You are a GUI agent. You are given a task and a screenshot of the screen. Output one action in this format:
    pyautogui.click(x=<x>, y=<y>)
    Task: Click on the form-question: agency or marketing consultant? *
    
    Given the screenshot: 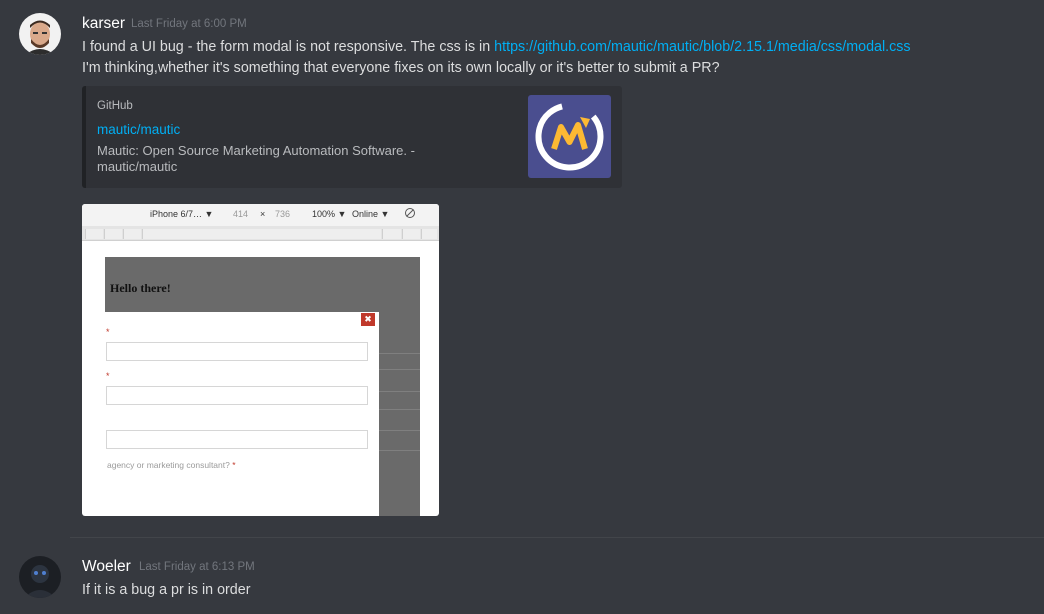 What is the action you would take?
    pyautogui.click(x=171, y=465)
    